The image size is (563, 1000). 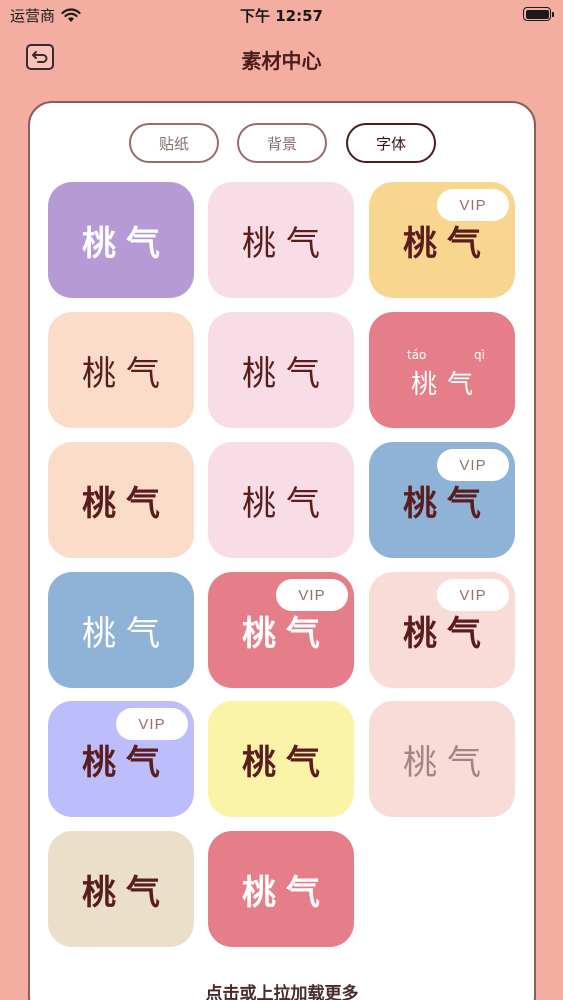 I want to click on tab-label: 字体, so click(x=390, y=143).